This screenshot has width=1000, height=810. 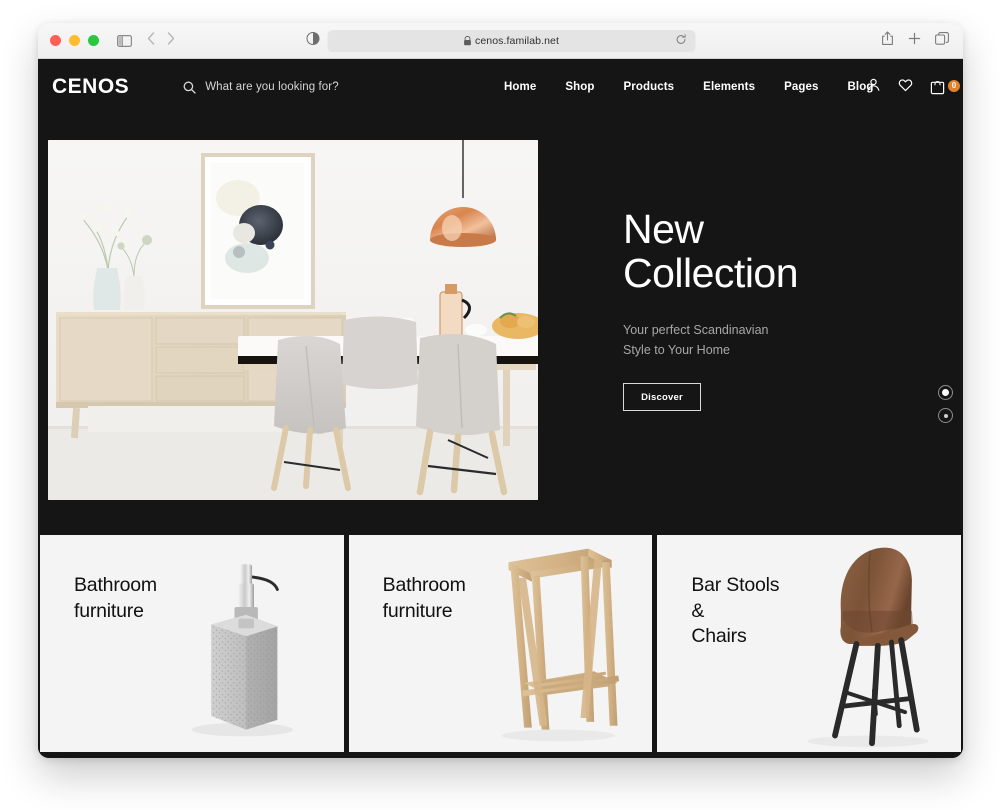 I want to click on address-bar-area: cenos.familab.net, so click(x=500, y=40).